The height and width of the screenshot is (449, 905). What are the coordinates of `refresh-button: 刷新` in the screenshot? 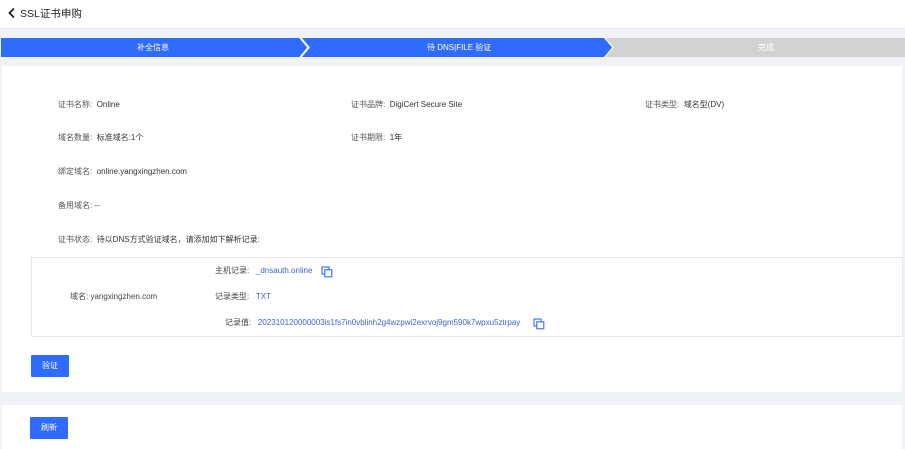 It's located at (49, 428).